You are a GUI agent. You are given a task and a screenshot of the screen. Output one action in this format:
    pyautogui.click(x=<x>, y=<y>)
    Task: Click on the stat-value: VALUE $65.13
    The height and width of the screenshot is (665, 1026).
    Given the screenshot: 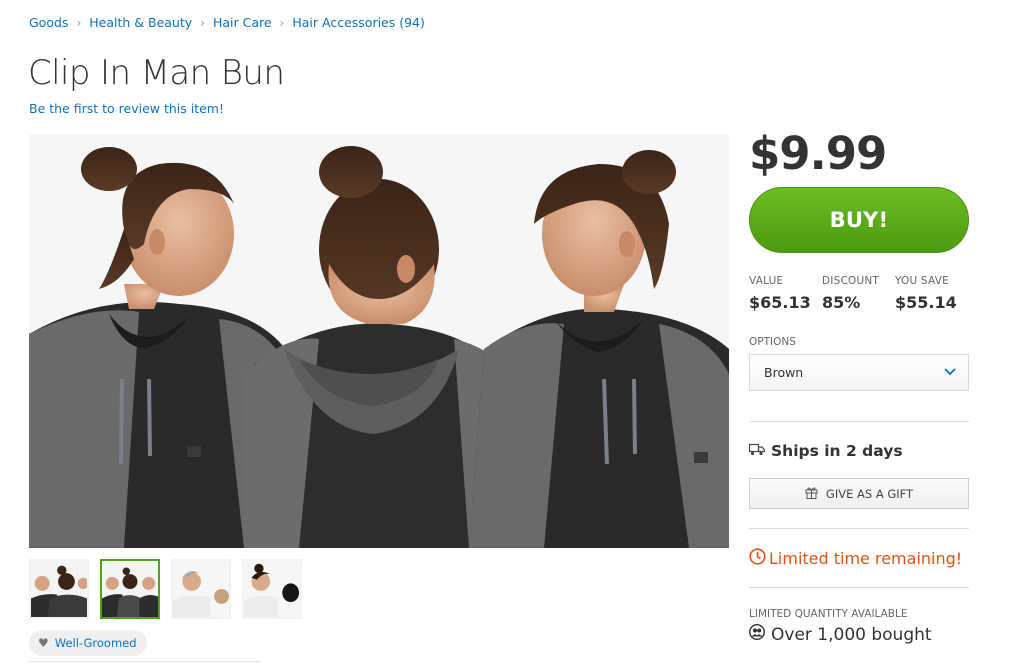 What is the action you would take?
    pyautogui.click(x=785, y=293)
    